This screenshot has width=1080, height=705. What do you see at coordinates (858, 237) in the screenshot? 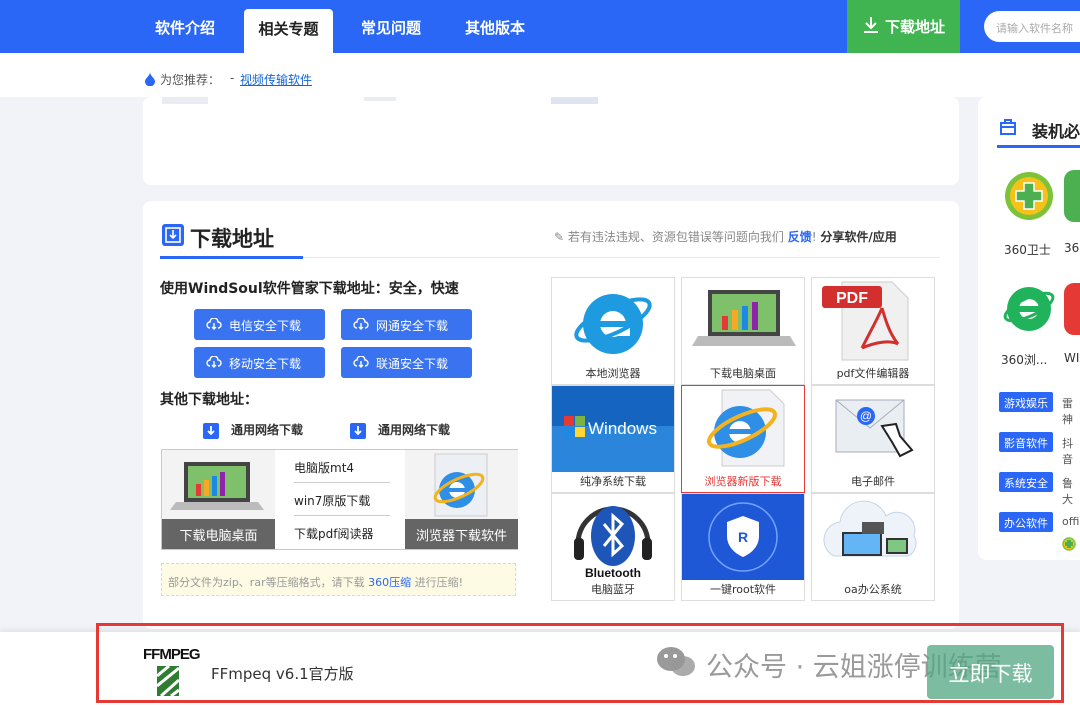
I see `share-link: 分享软件/应用` at bounding box center [858, 237].